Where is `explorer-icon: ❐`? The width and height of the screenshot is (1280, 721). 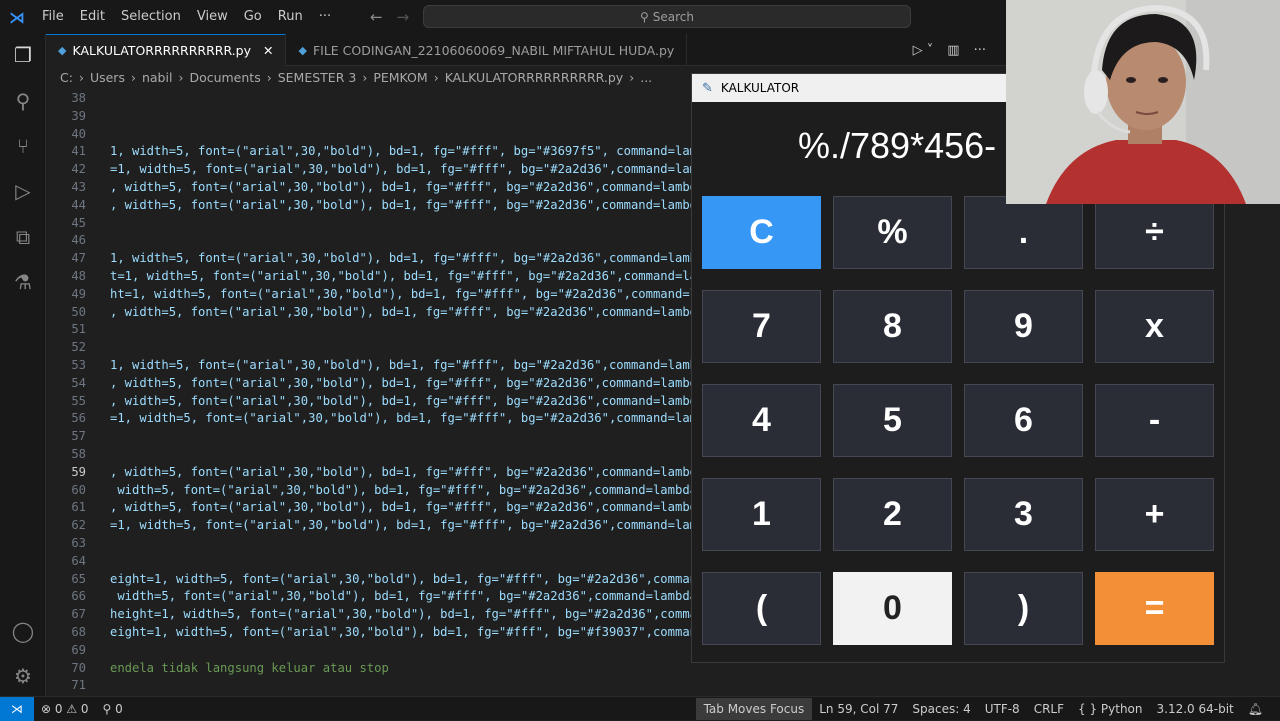
explorer-icon: ❐ is located at coordinates (23, 55).